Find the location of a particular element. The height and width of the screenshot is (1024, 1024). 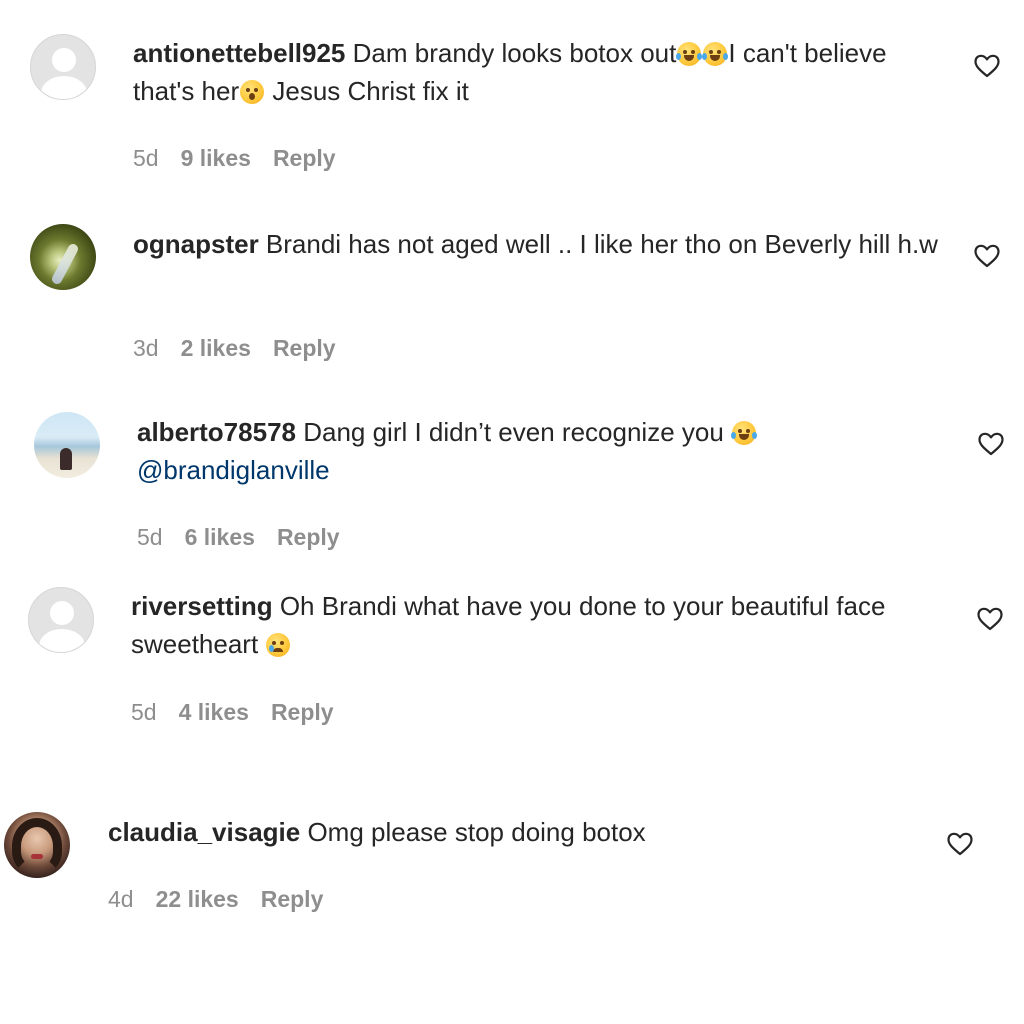

comment-body: Jesus Christ fix it is located at coordinates (367, 91).